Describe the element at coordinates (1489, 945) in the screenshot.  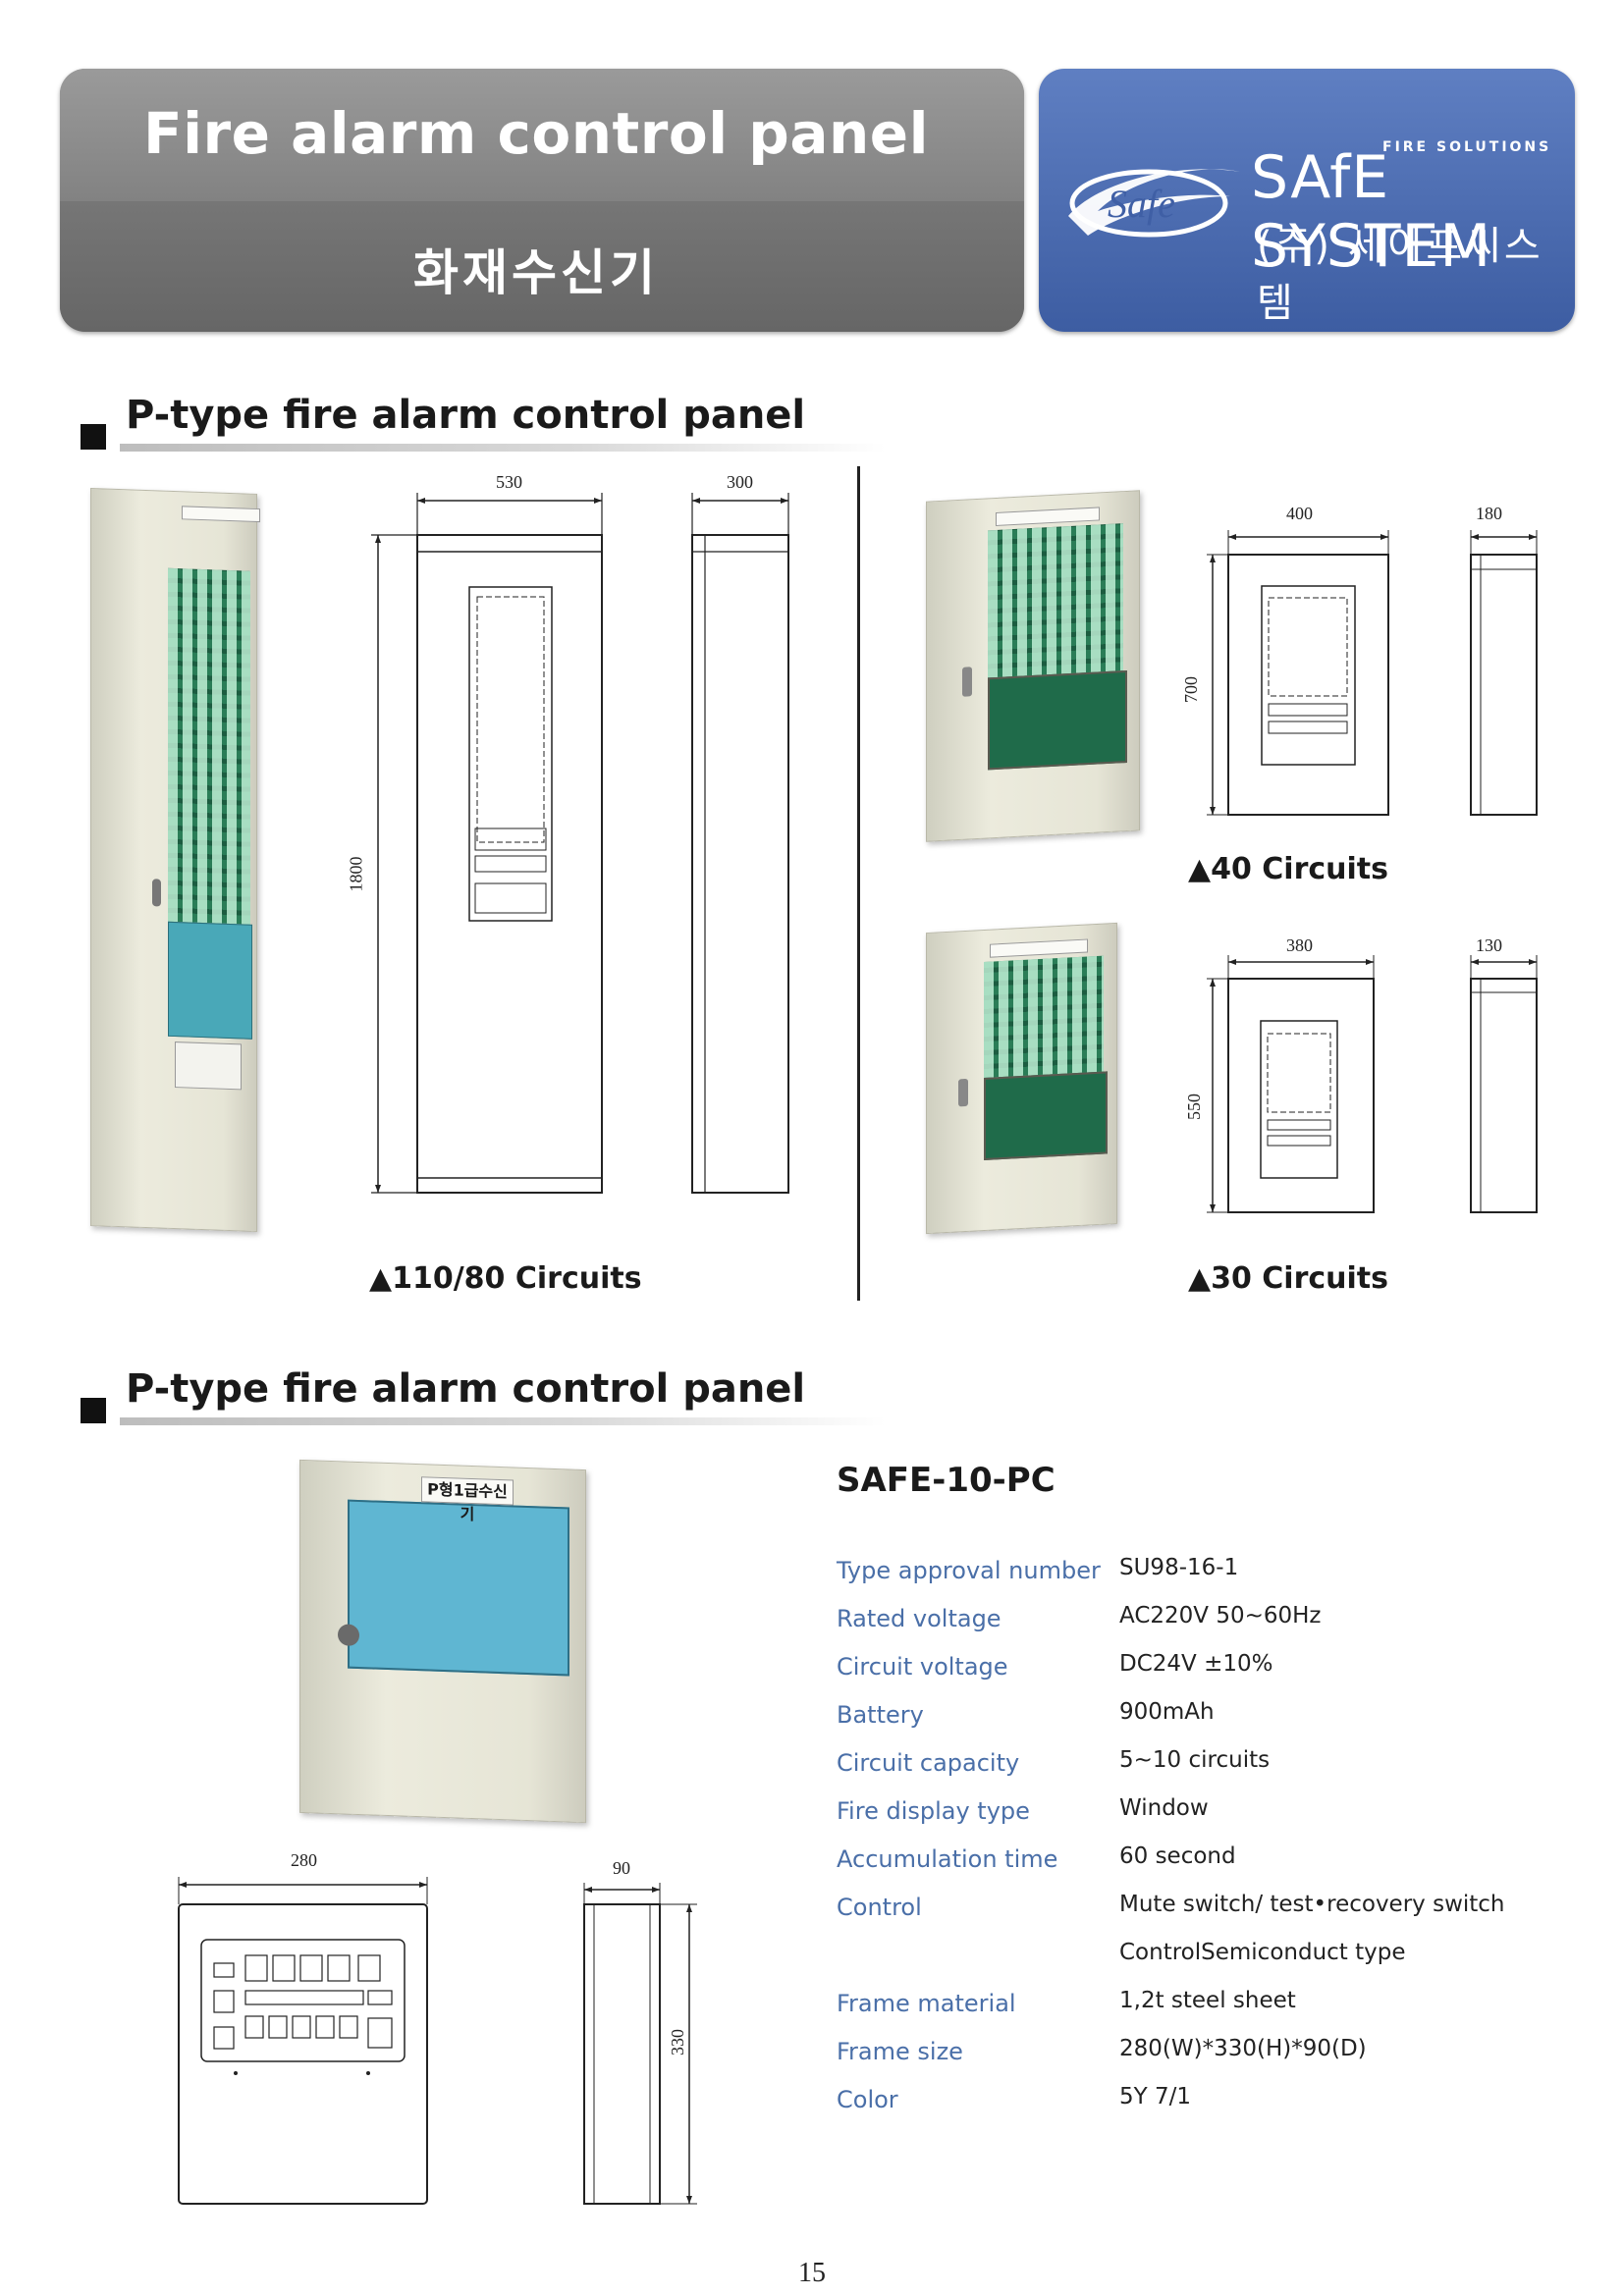
I see `small-depth-dimension: 130` at that location.